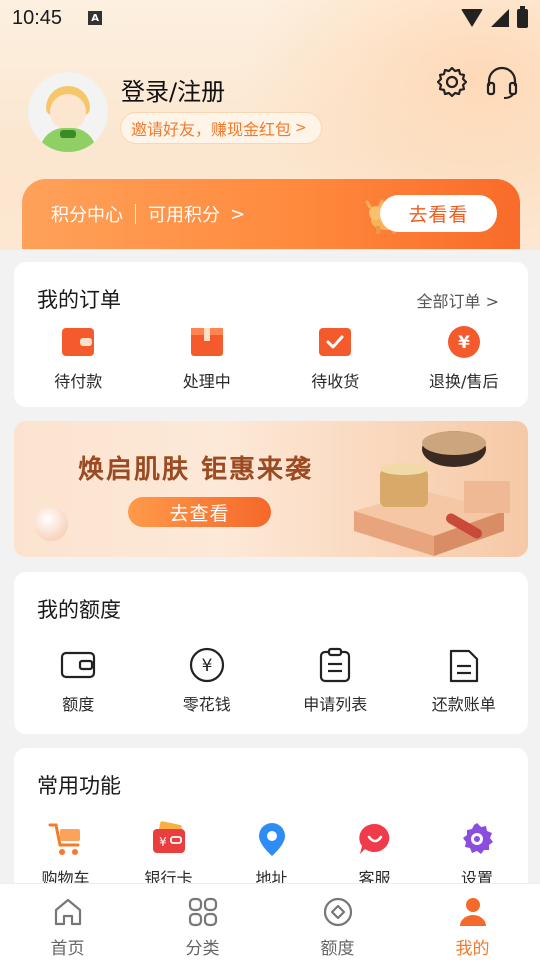 The width and height of the screenshot is (540, 960). What do you see at coordinates (78, 681) in the screenshot?
I see `credit-limit-item: 额度` at bounding box center [78, 681].